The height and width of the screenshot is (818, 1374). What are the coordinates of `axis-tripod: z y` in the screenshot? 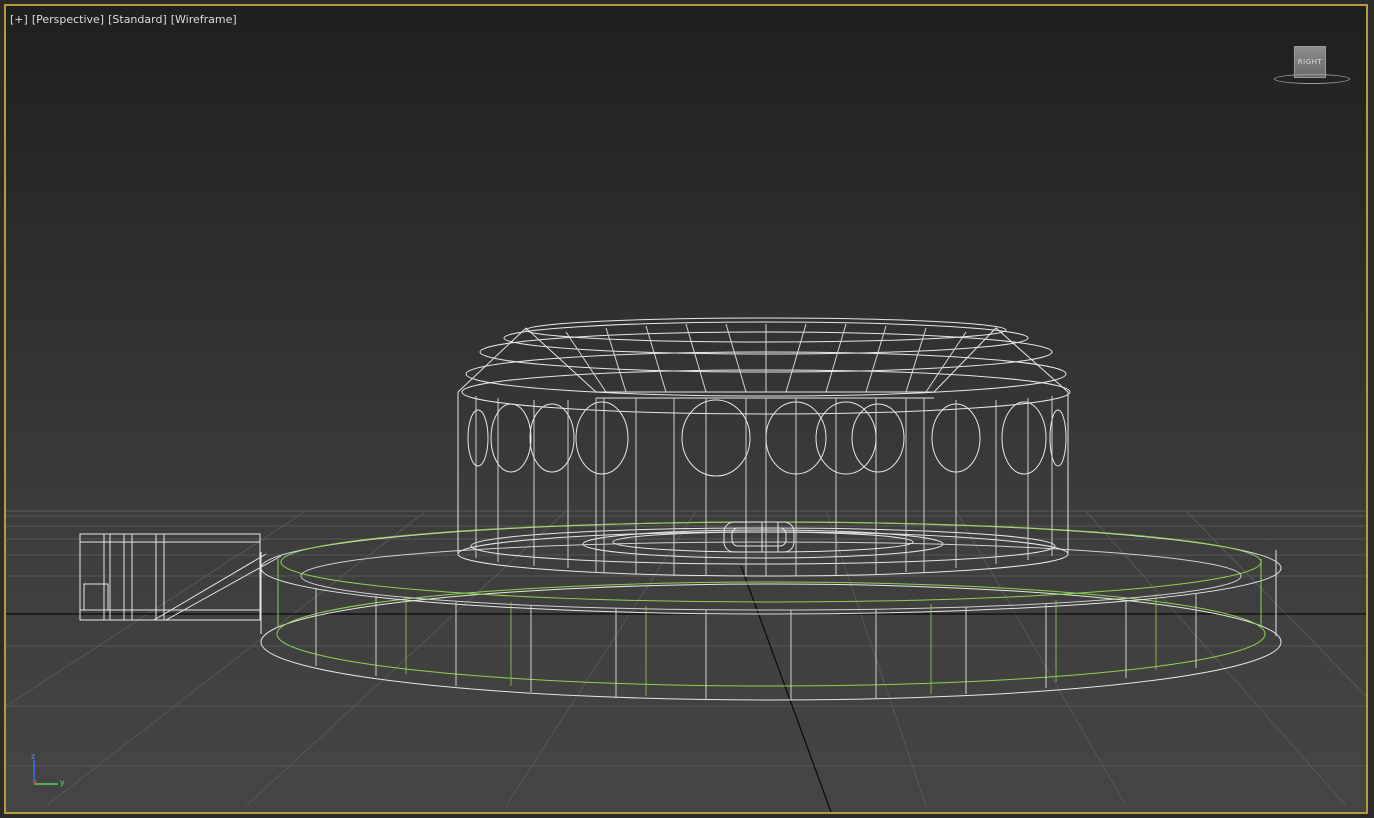 It's located at (50, 772).